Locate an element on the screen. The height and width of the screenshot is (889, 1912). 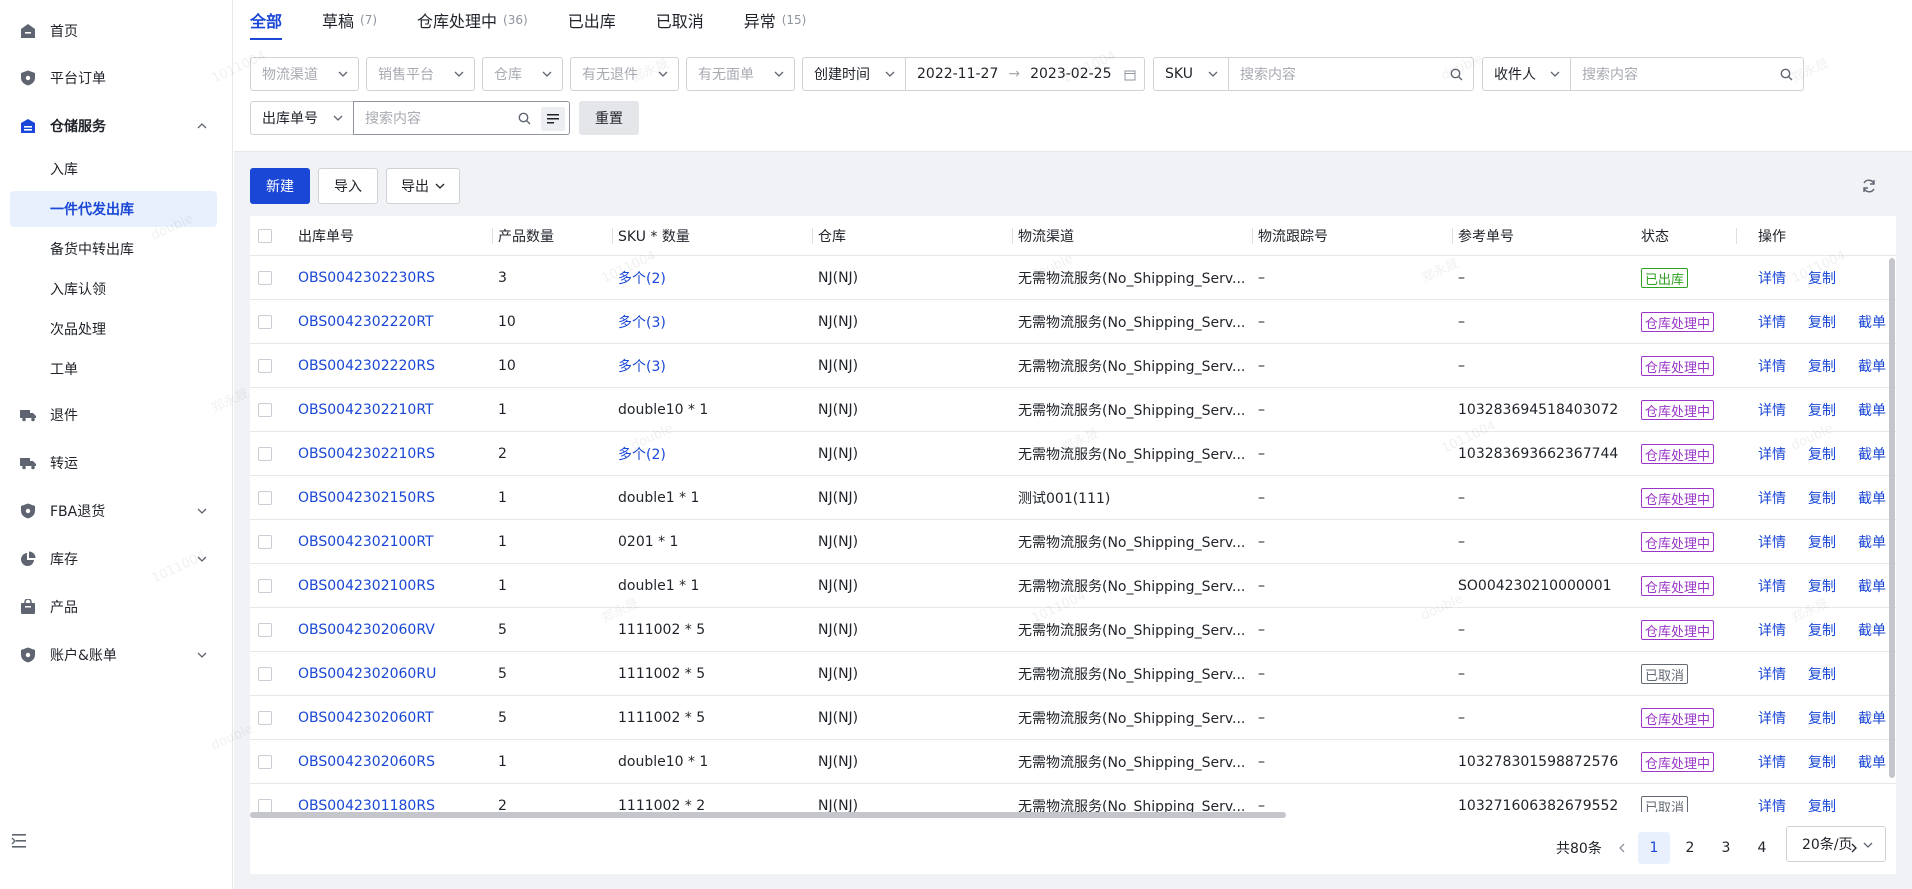
sidebar-subitem-transfer-outbound: 备货中转出库 is located at coordinates (113, 249).